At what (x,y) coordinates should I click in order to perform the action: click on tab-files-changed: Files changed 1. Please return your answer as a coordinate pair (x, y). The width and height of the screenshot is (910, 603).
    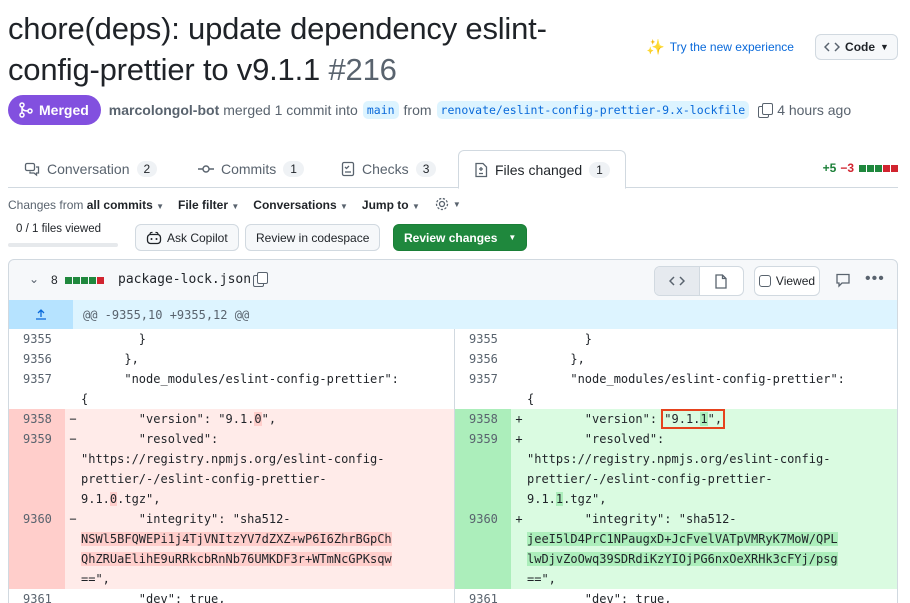
    Looking at the image, I should click on (542, 169).